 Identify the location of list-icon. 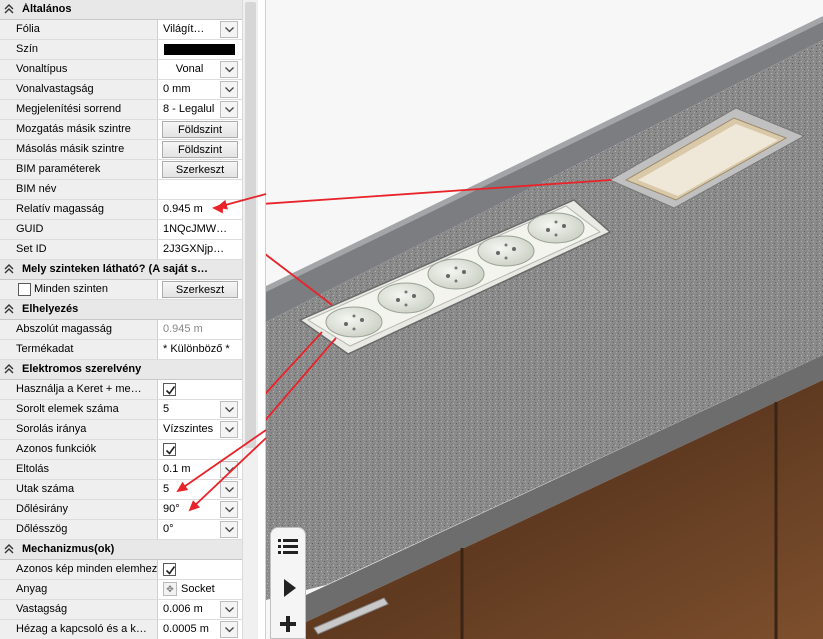
(288, 546).